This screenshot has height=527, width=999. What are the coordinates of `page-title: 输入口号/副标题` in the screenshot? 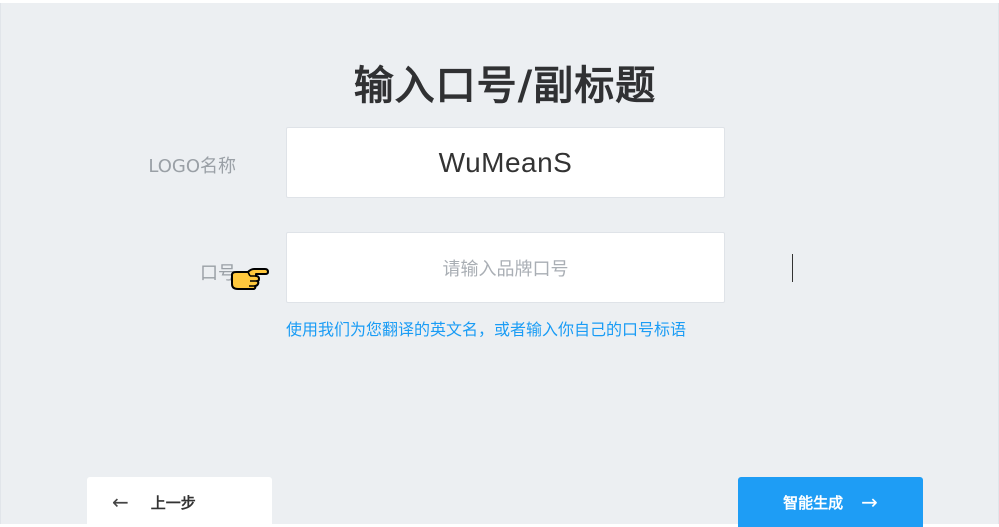 It's located at (505, 86).